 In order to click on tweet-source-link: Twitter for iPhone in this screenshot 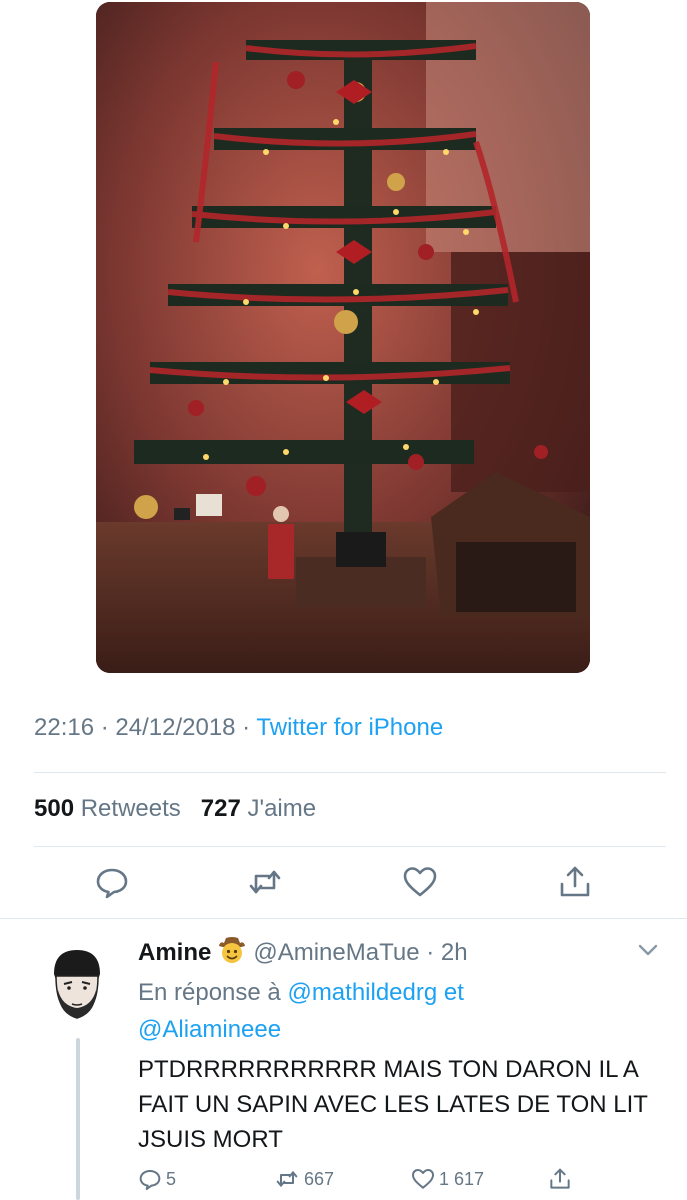, I will do `click(349, 727)`.